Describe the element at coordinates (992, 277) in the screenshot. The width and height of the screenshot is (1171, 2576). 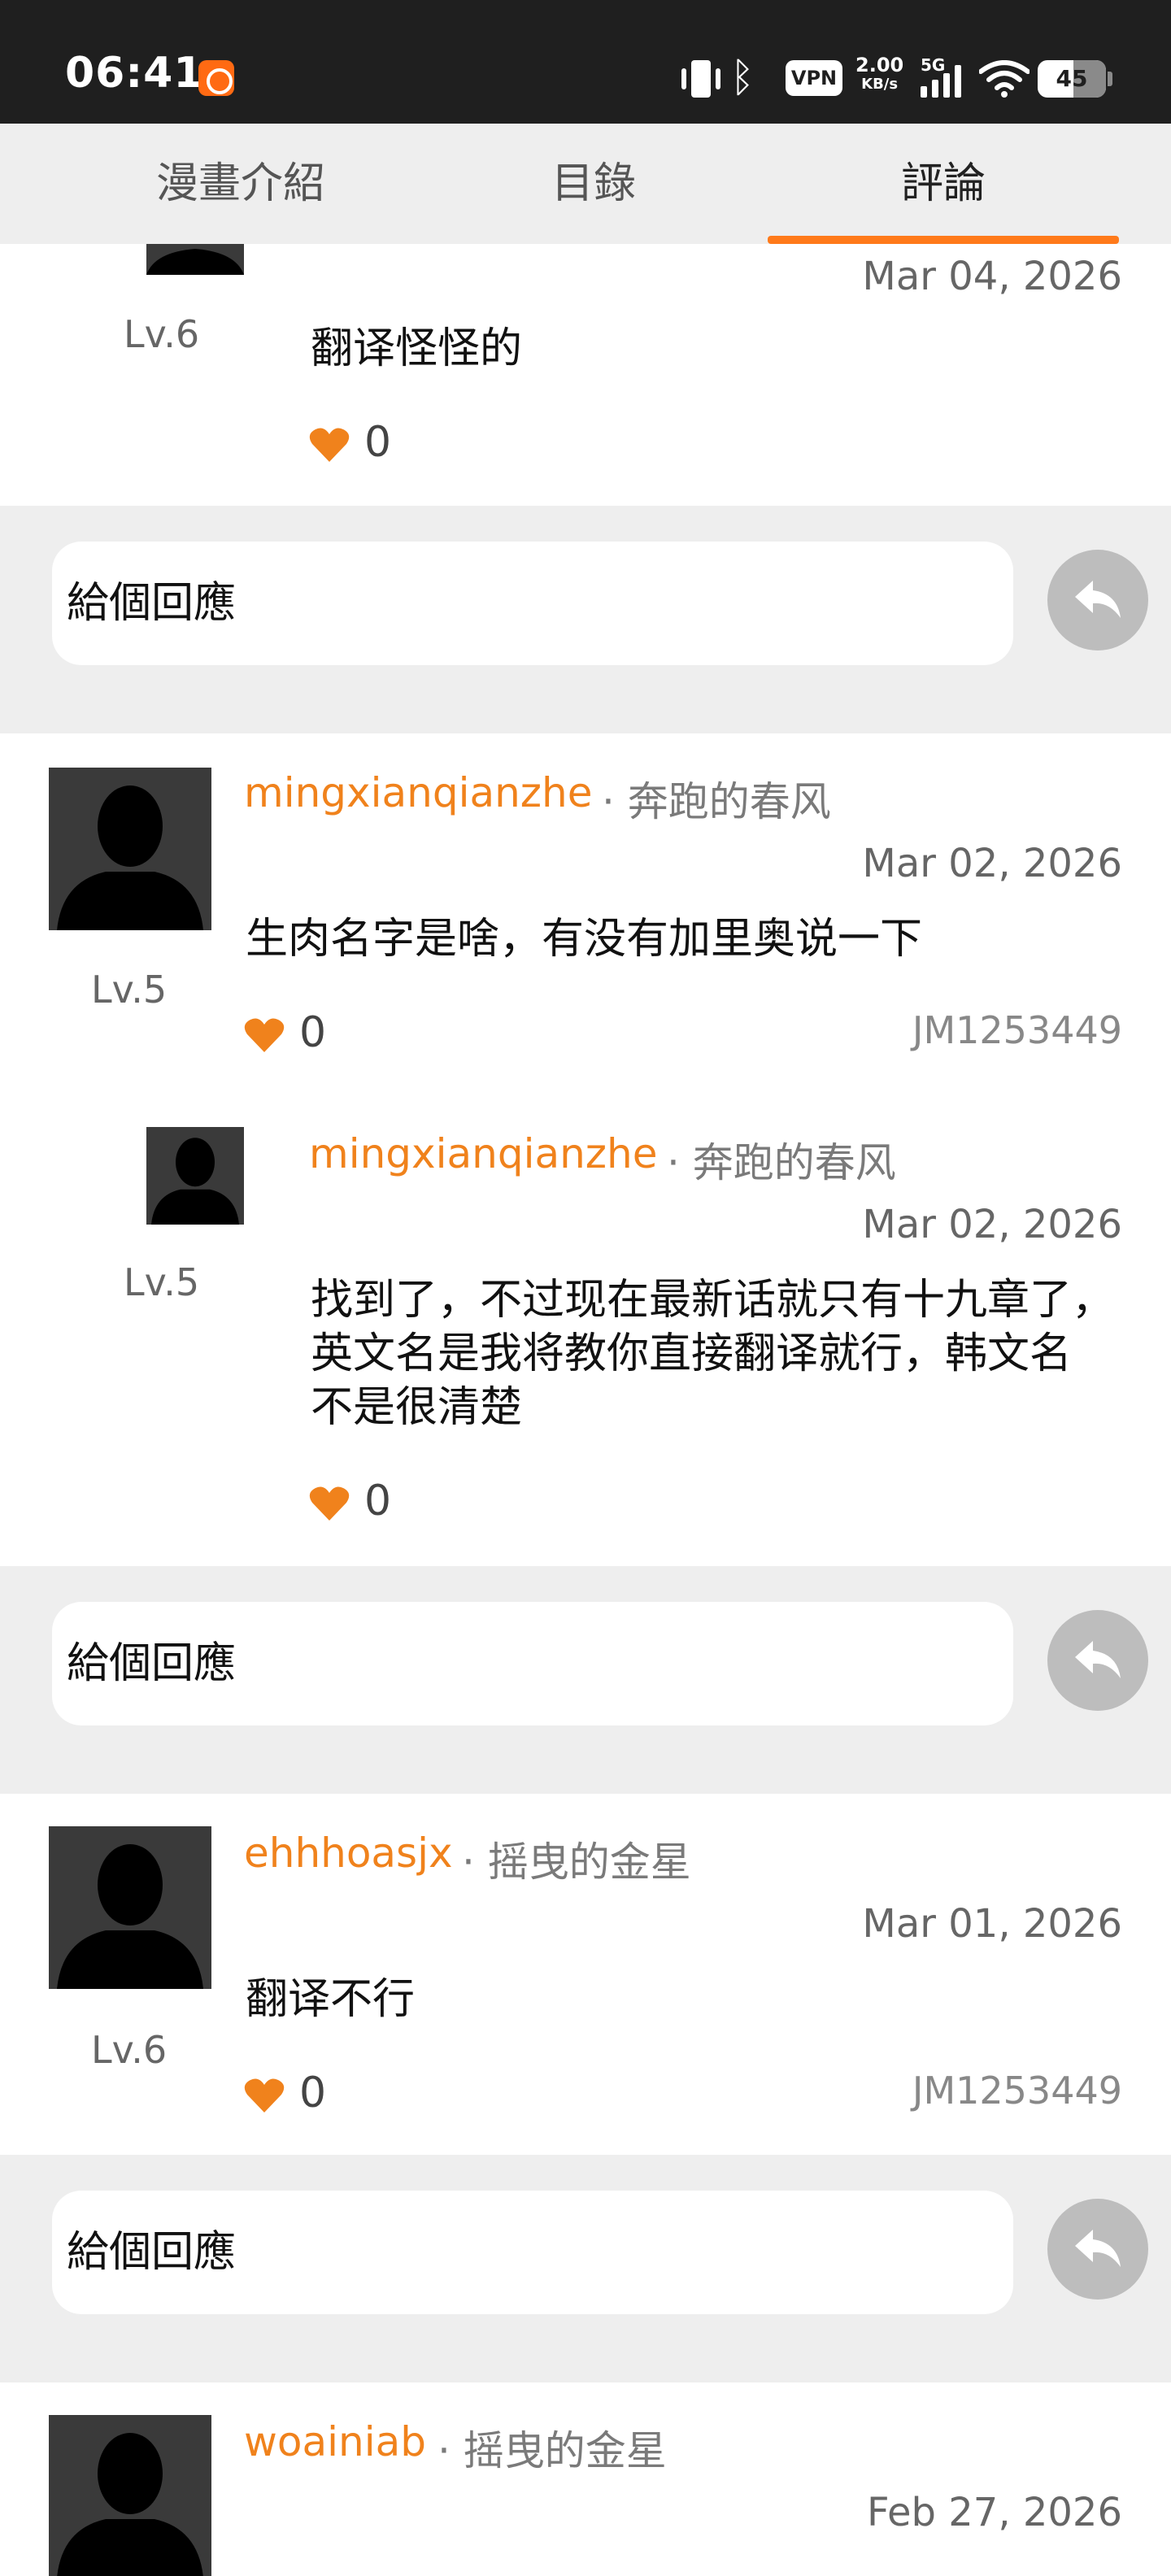
I see `comment-date: Mar 04, 2026` at that location.